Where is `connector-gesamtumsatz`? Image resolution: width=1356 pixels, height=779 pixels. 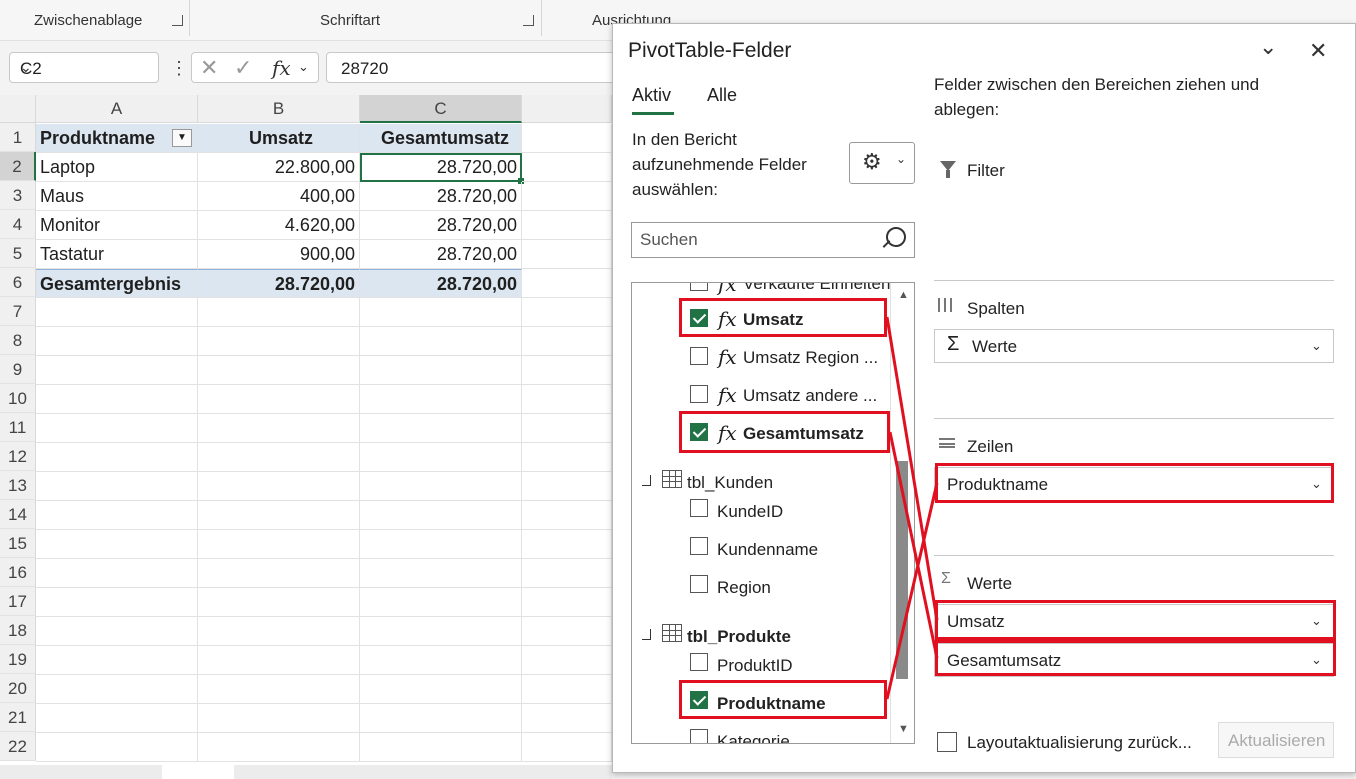
connector-gesamtumsatz is located at coordinates (913, 545).